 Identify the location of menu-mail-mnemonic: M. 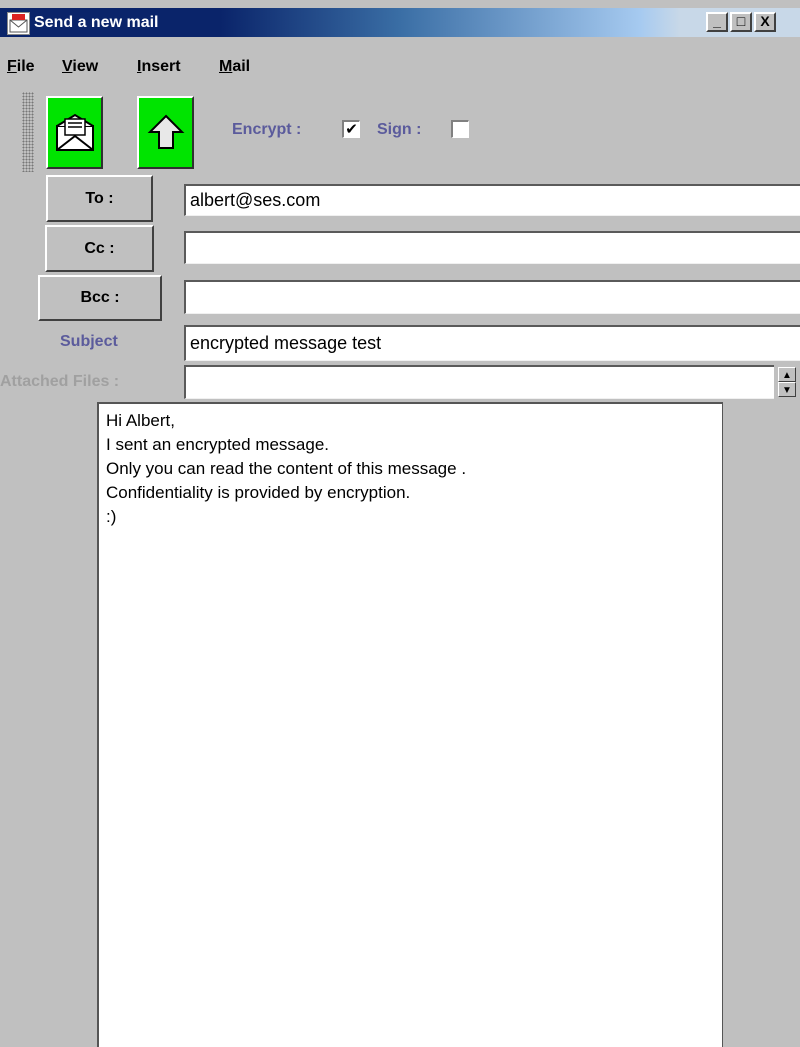
(226, 66).